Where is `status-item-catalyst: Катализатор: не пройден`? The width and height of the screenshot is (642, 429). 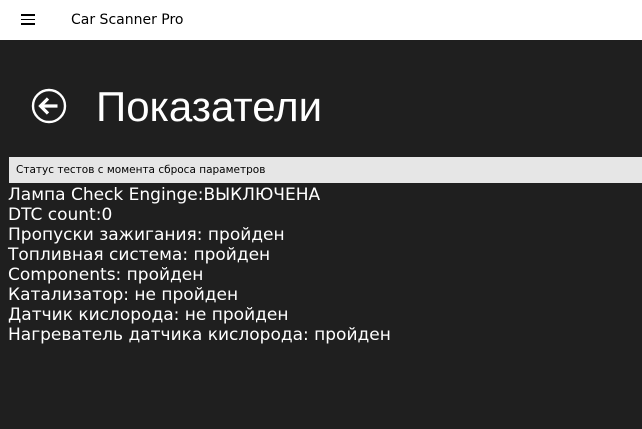 status-item-catalyst: Катализатор: не пройден is located at coordinates (123, 295).